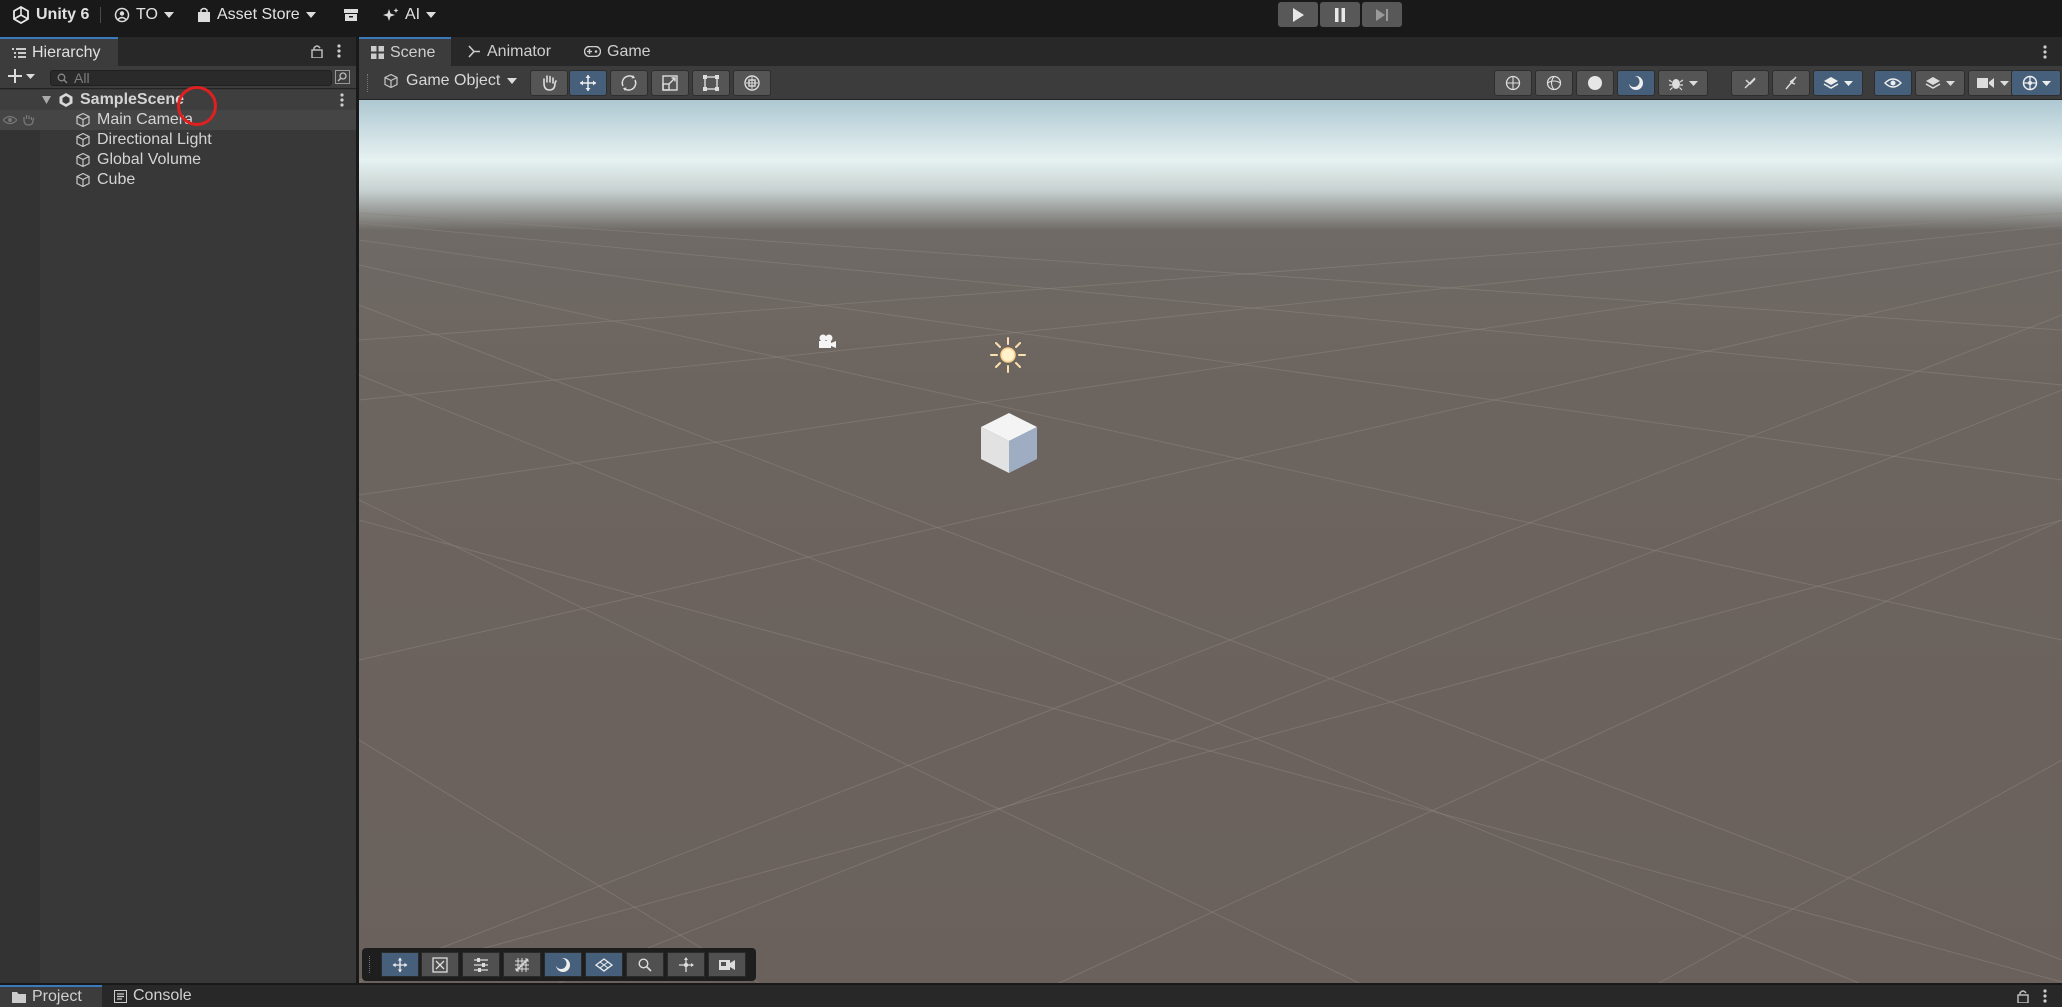  What do you see at coordinates (50, 15) in the screenshot?
I see `unity-menu: Unity 6` at bounding box center [50, 15].